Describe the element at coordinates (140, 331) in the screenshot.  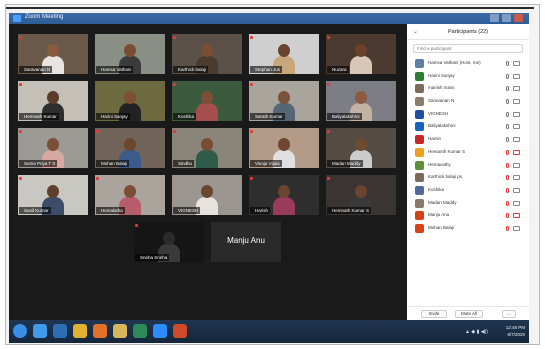
I see `excel-icon` at that location.